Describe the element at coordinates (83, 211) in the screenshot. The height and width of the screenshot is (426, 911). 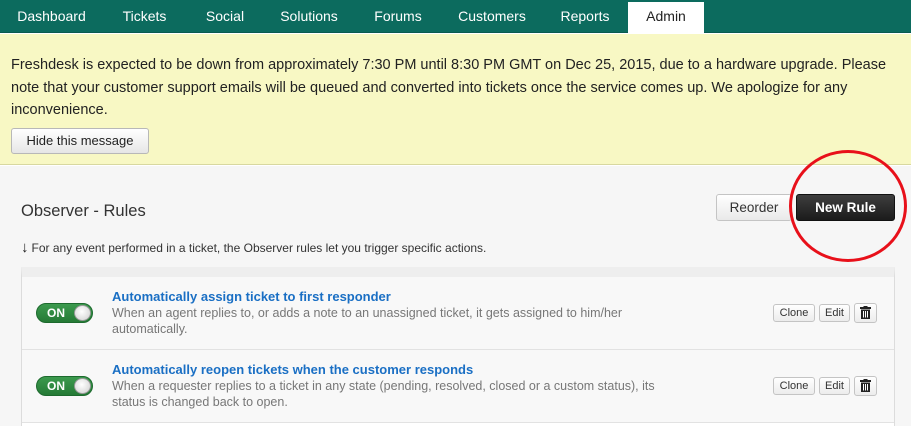
I see `page-title: Observer - Rules` at that location.